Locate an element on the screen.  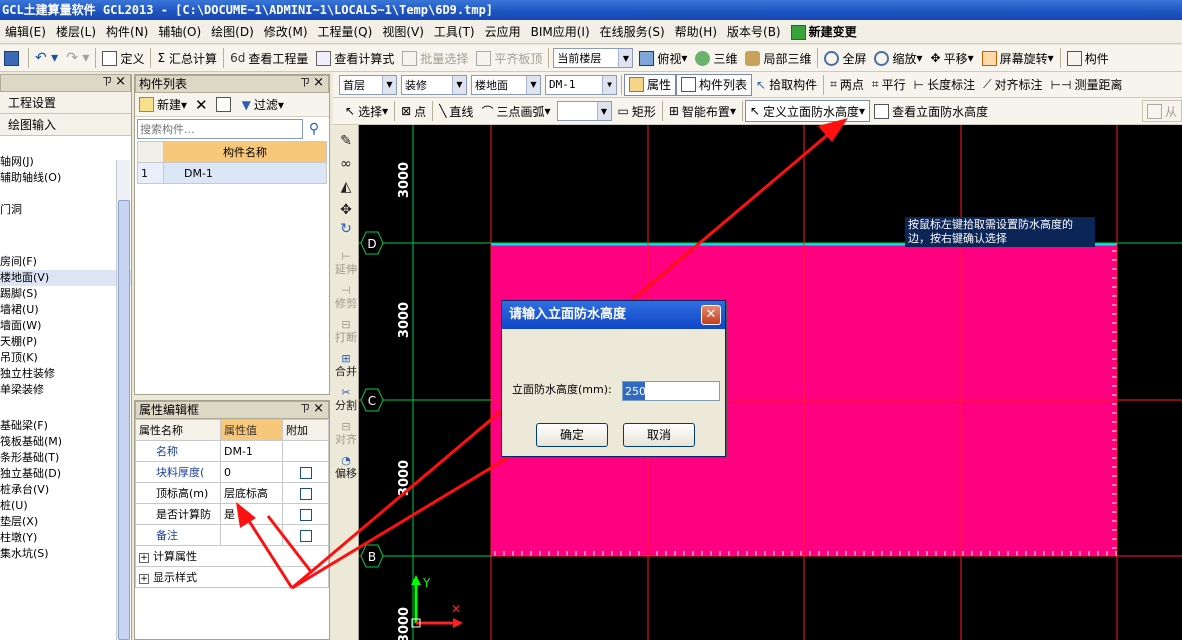
break-button: ⊟ 打断 is located at coordinates (346, 331).